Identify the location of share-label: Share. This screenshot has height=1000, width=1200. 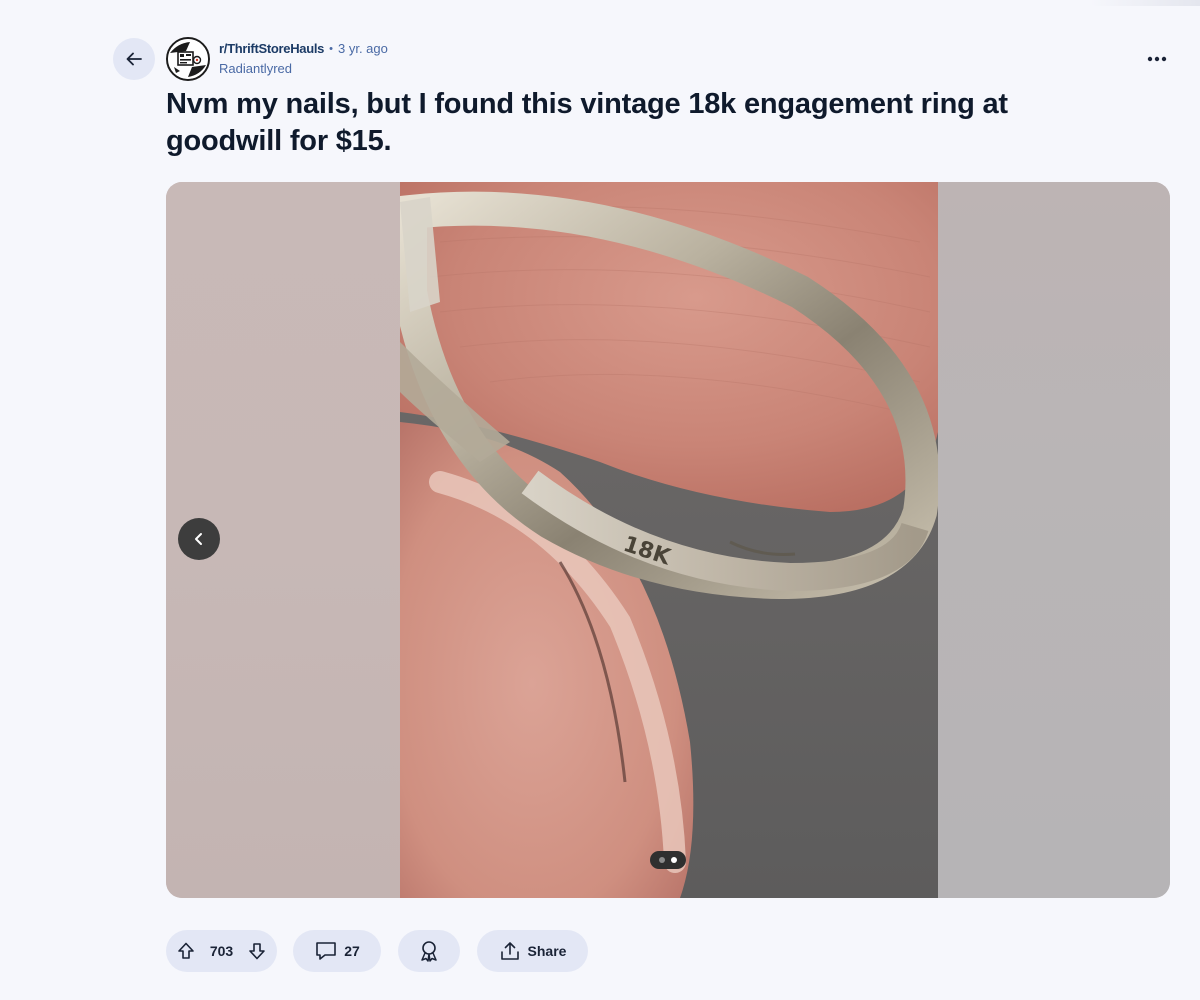
(547, 951).